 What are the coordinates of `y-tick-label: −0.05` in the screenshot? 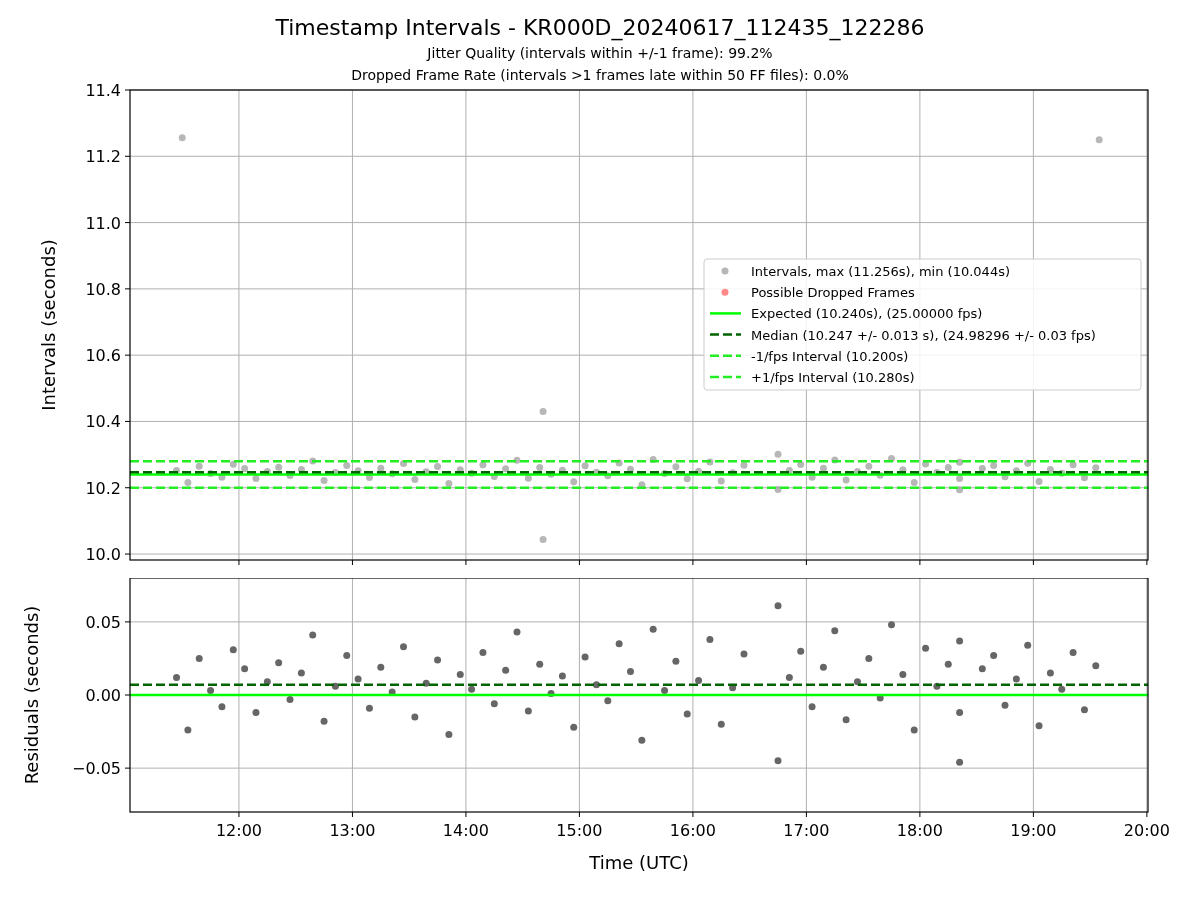 It's located at (96, 769).